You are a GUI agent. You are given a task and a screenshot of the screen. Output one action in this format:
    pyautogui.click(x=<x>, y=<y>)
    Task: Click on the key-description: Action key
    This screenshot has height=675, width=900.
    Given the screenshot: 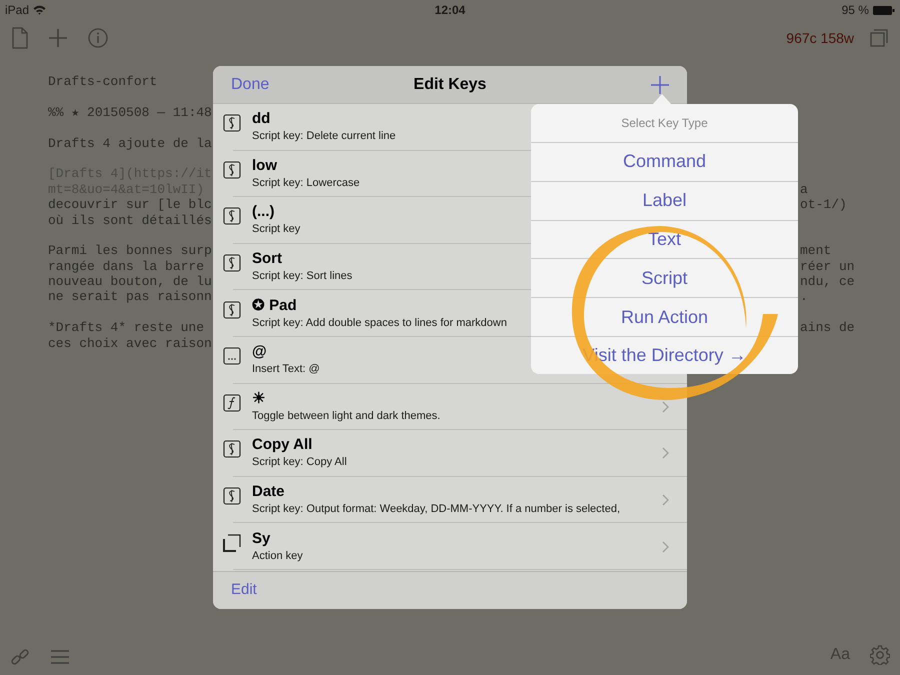 What is the action you would take?
    pyautogui.click(x=277, y=556)
    